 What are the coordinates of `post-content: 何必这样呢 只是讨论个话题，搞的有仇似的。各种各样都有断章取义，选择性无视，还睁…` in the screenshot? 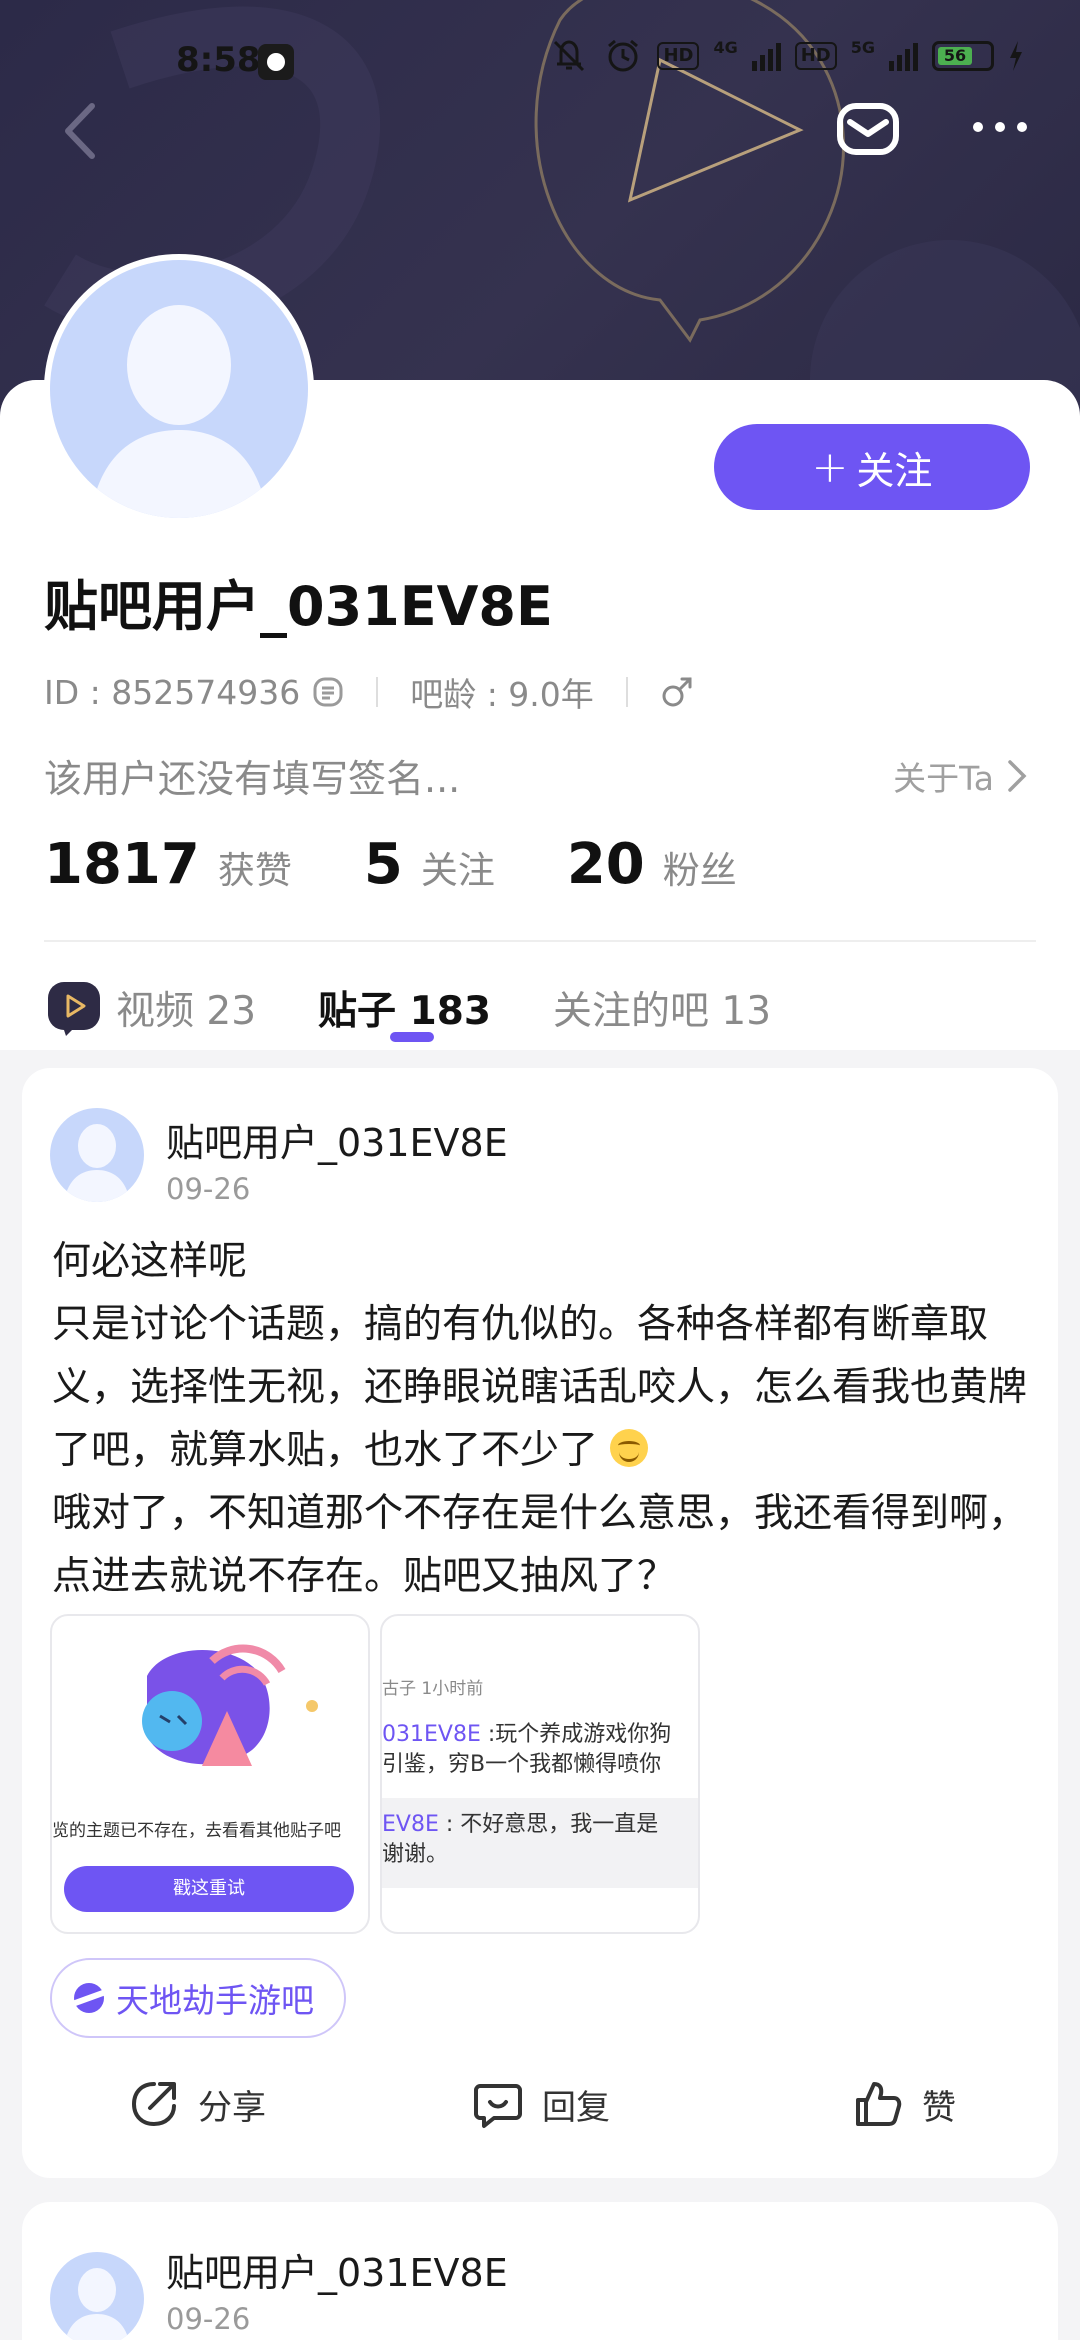 It's located at (547, 1419).